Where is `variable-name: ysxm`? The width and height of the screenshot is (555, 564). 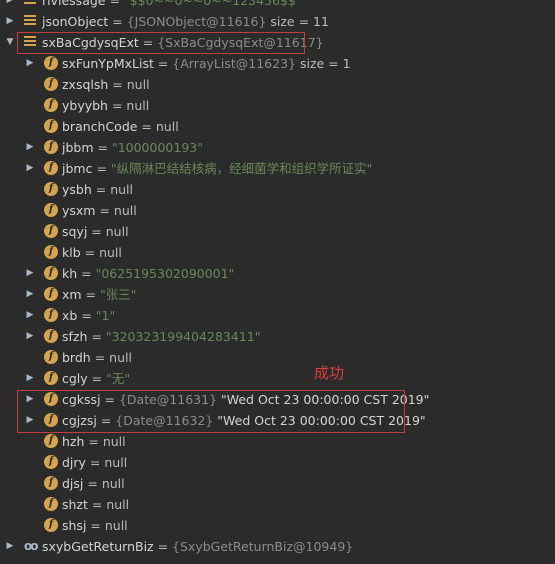
variable-name: ysxm is located at coordinates (79, 210).